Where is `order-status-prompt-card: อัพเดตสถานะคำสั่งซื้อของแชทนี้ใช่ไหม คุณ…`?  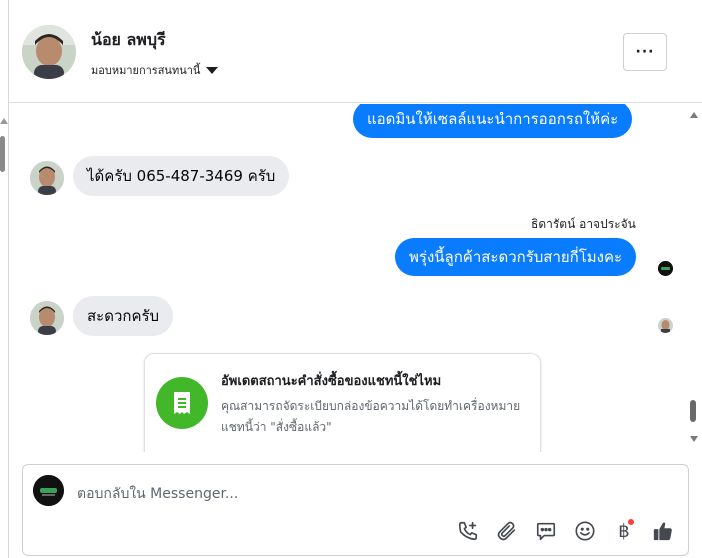
order-status-prompt-card: อัพเดตสถานะคำสั่งซื้อของแชทนี้ใช่ไหม คุณ… is located at coordinates (342, 402).